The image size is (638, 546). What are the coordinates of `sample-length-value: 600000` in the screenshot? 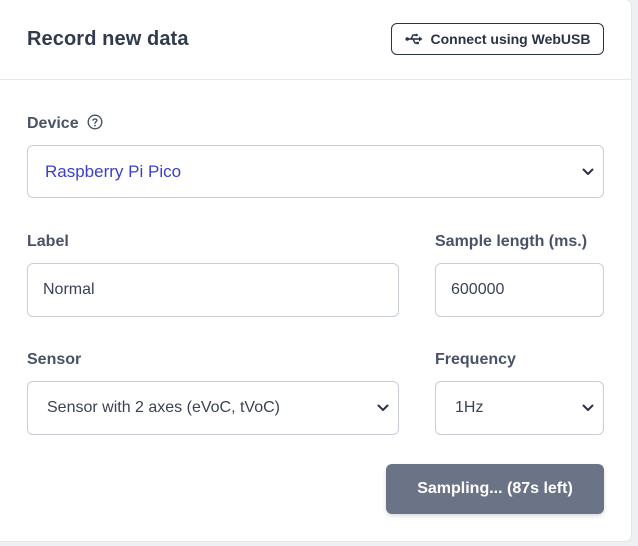 It's located at (478, 289).